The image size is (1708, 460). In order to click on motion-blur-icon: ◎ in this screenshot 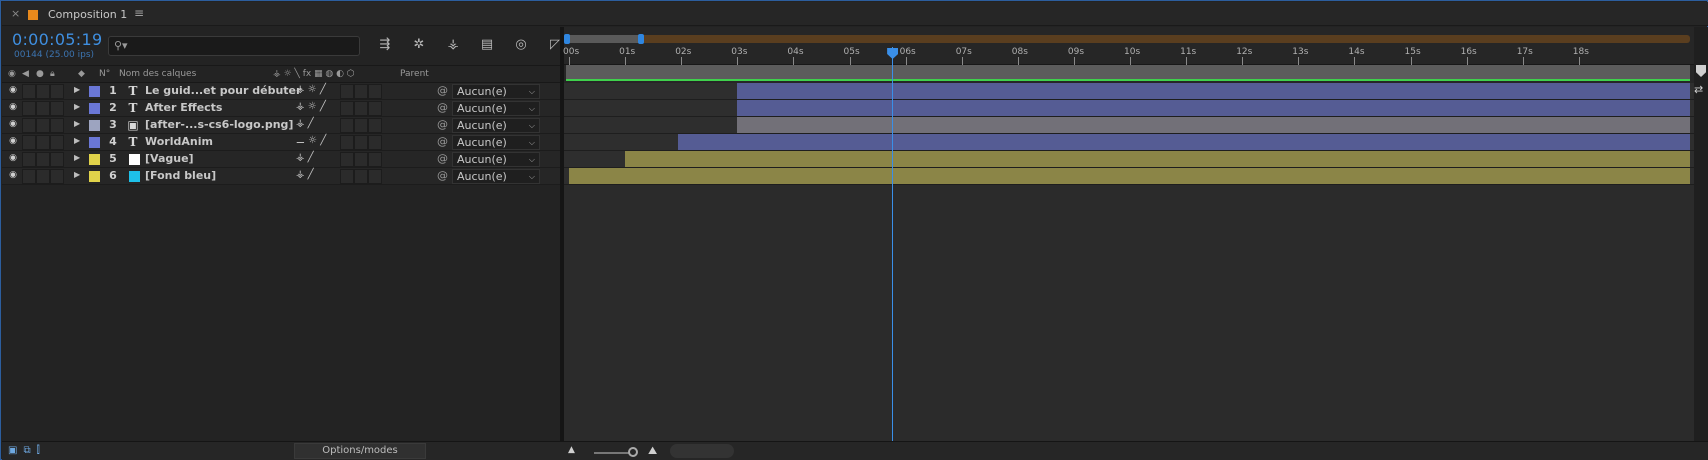, I will do `click(521, 45)`.